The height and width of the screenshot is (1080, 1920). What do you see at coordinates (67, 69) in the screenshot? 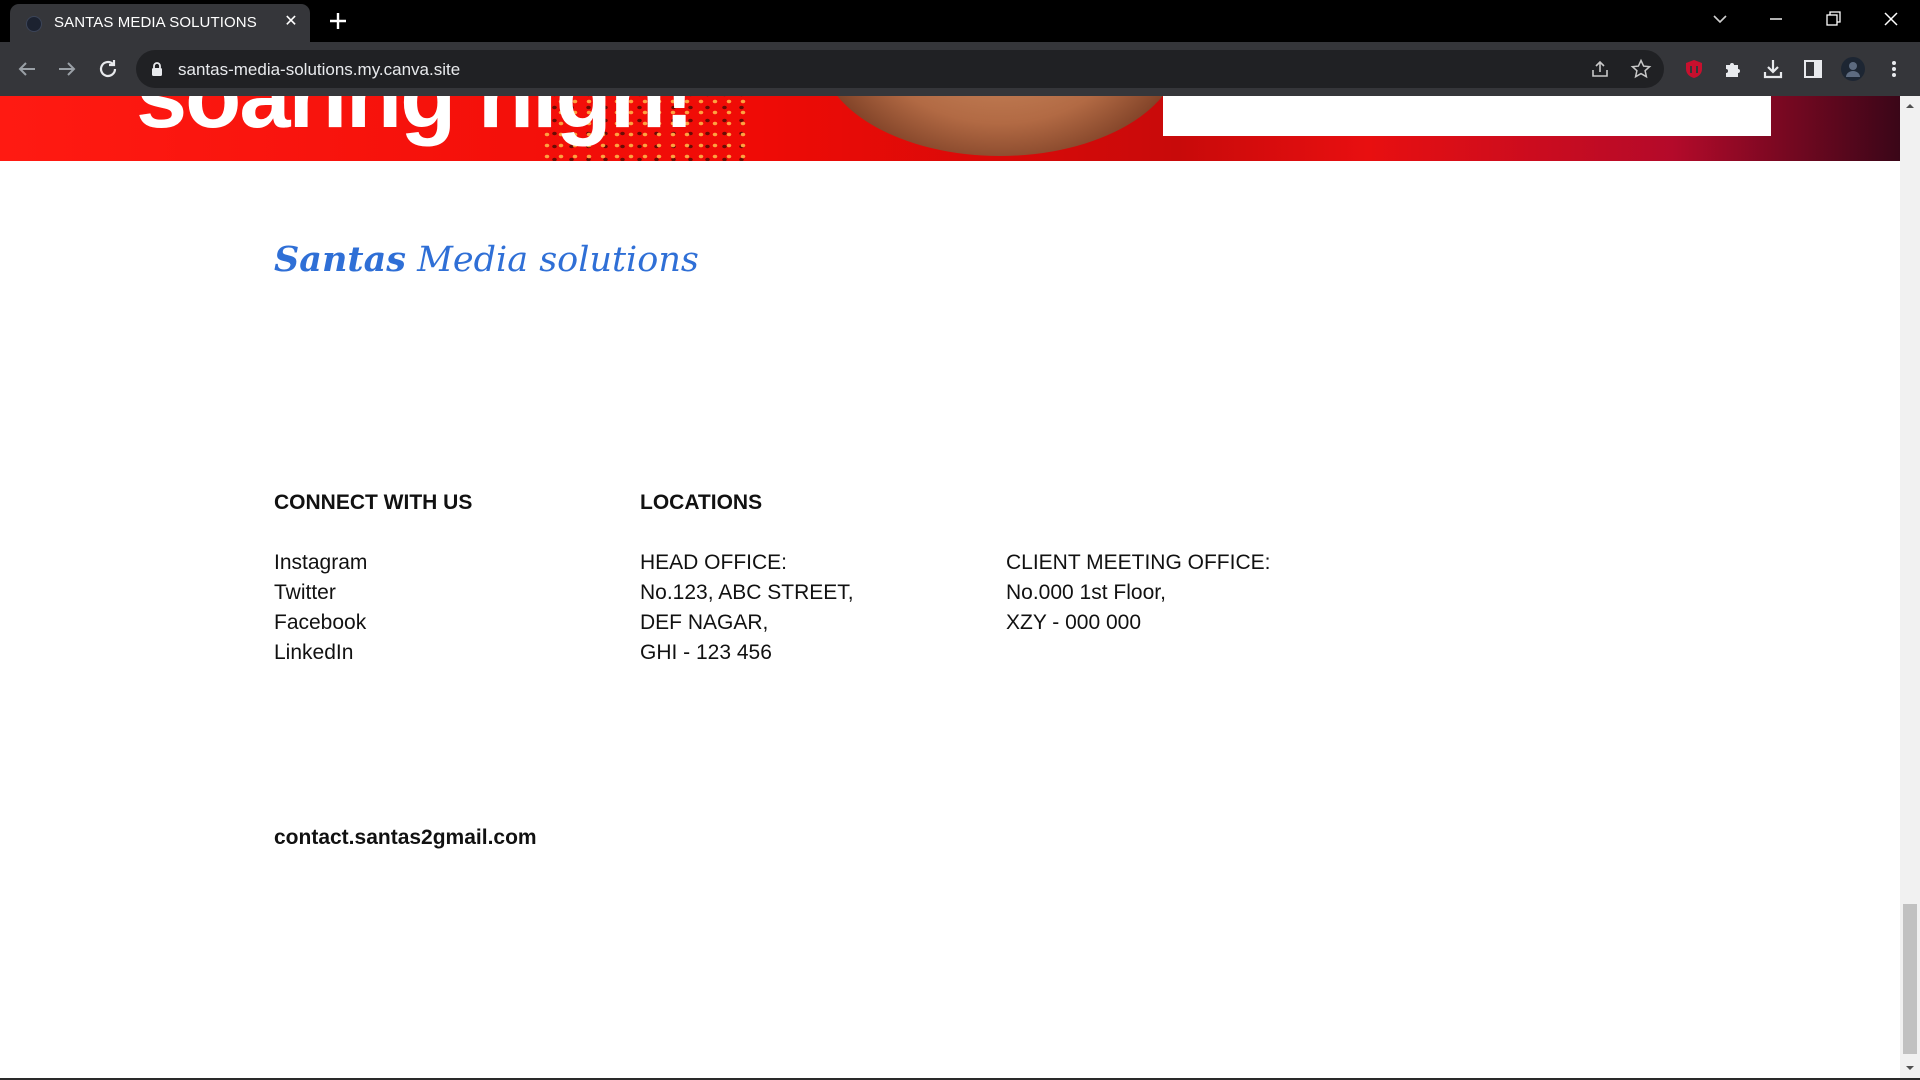
I see `forward-icon` at bounding box center [67, 69].